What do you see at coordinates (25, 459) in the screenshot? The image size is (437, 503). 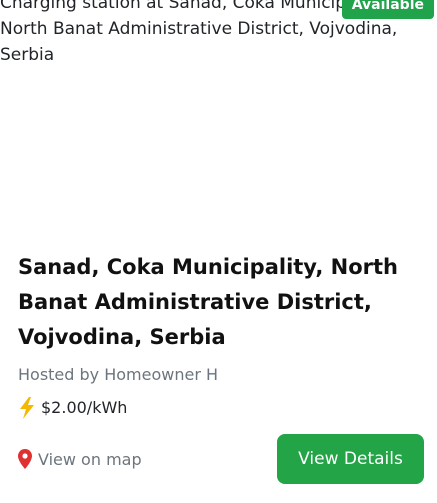 I see `map-pin-icon` at bounding box center [25, 459].